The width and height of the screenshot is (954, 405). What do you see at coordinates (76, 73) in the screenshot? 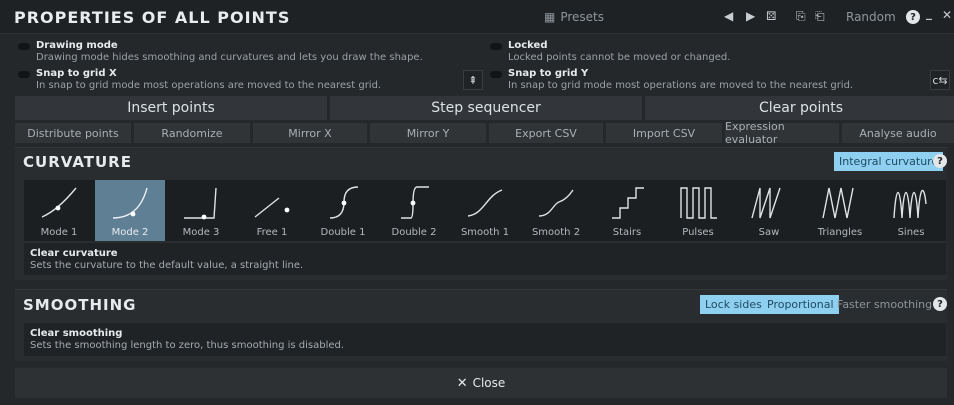
I see `snap-x-label: Snap to grid X` at bounding box center [76, 73].